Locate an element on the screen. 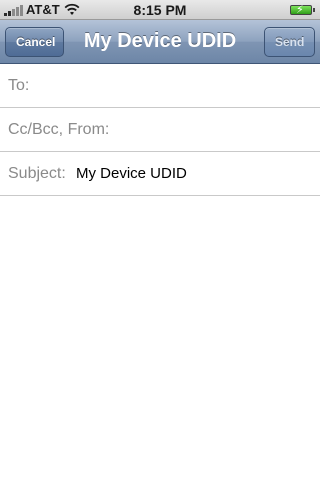 The height and width of the screenshot is (480, 320). page-title: My Device UDID is located at coordinates (160, 41).